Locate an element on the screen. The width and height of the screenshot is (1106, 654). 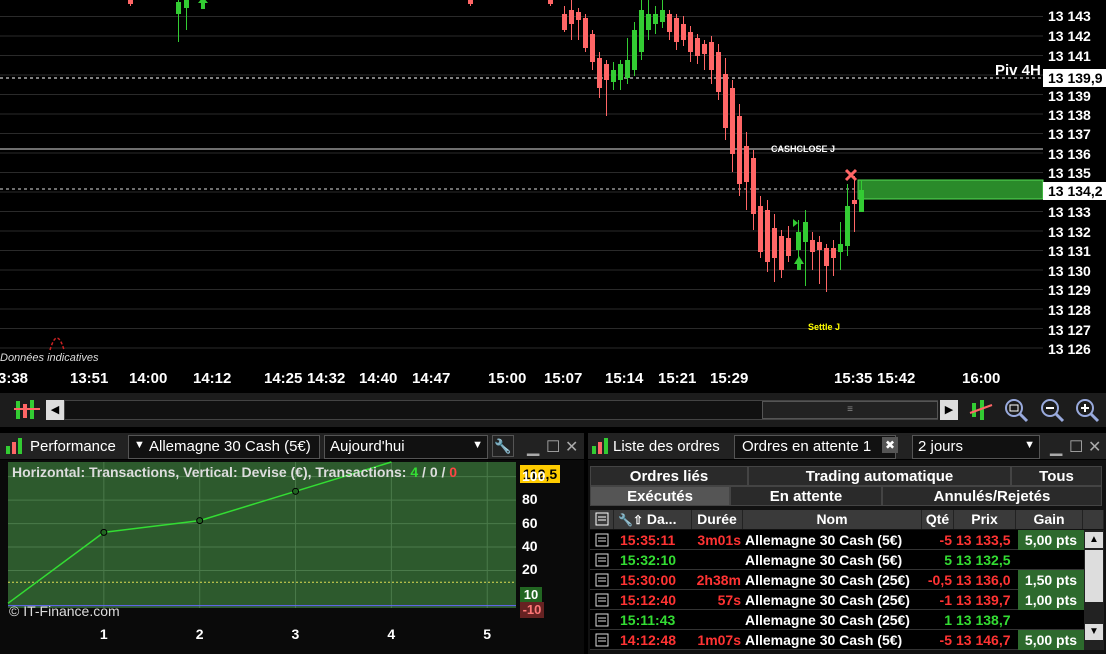
clear-filter-icon: ✖ is located at coordinates (890, 445).